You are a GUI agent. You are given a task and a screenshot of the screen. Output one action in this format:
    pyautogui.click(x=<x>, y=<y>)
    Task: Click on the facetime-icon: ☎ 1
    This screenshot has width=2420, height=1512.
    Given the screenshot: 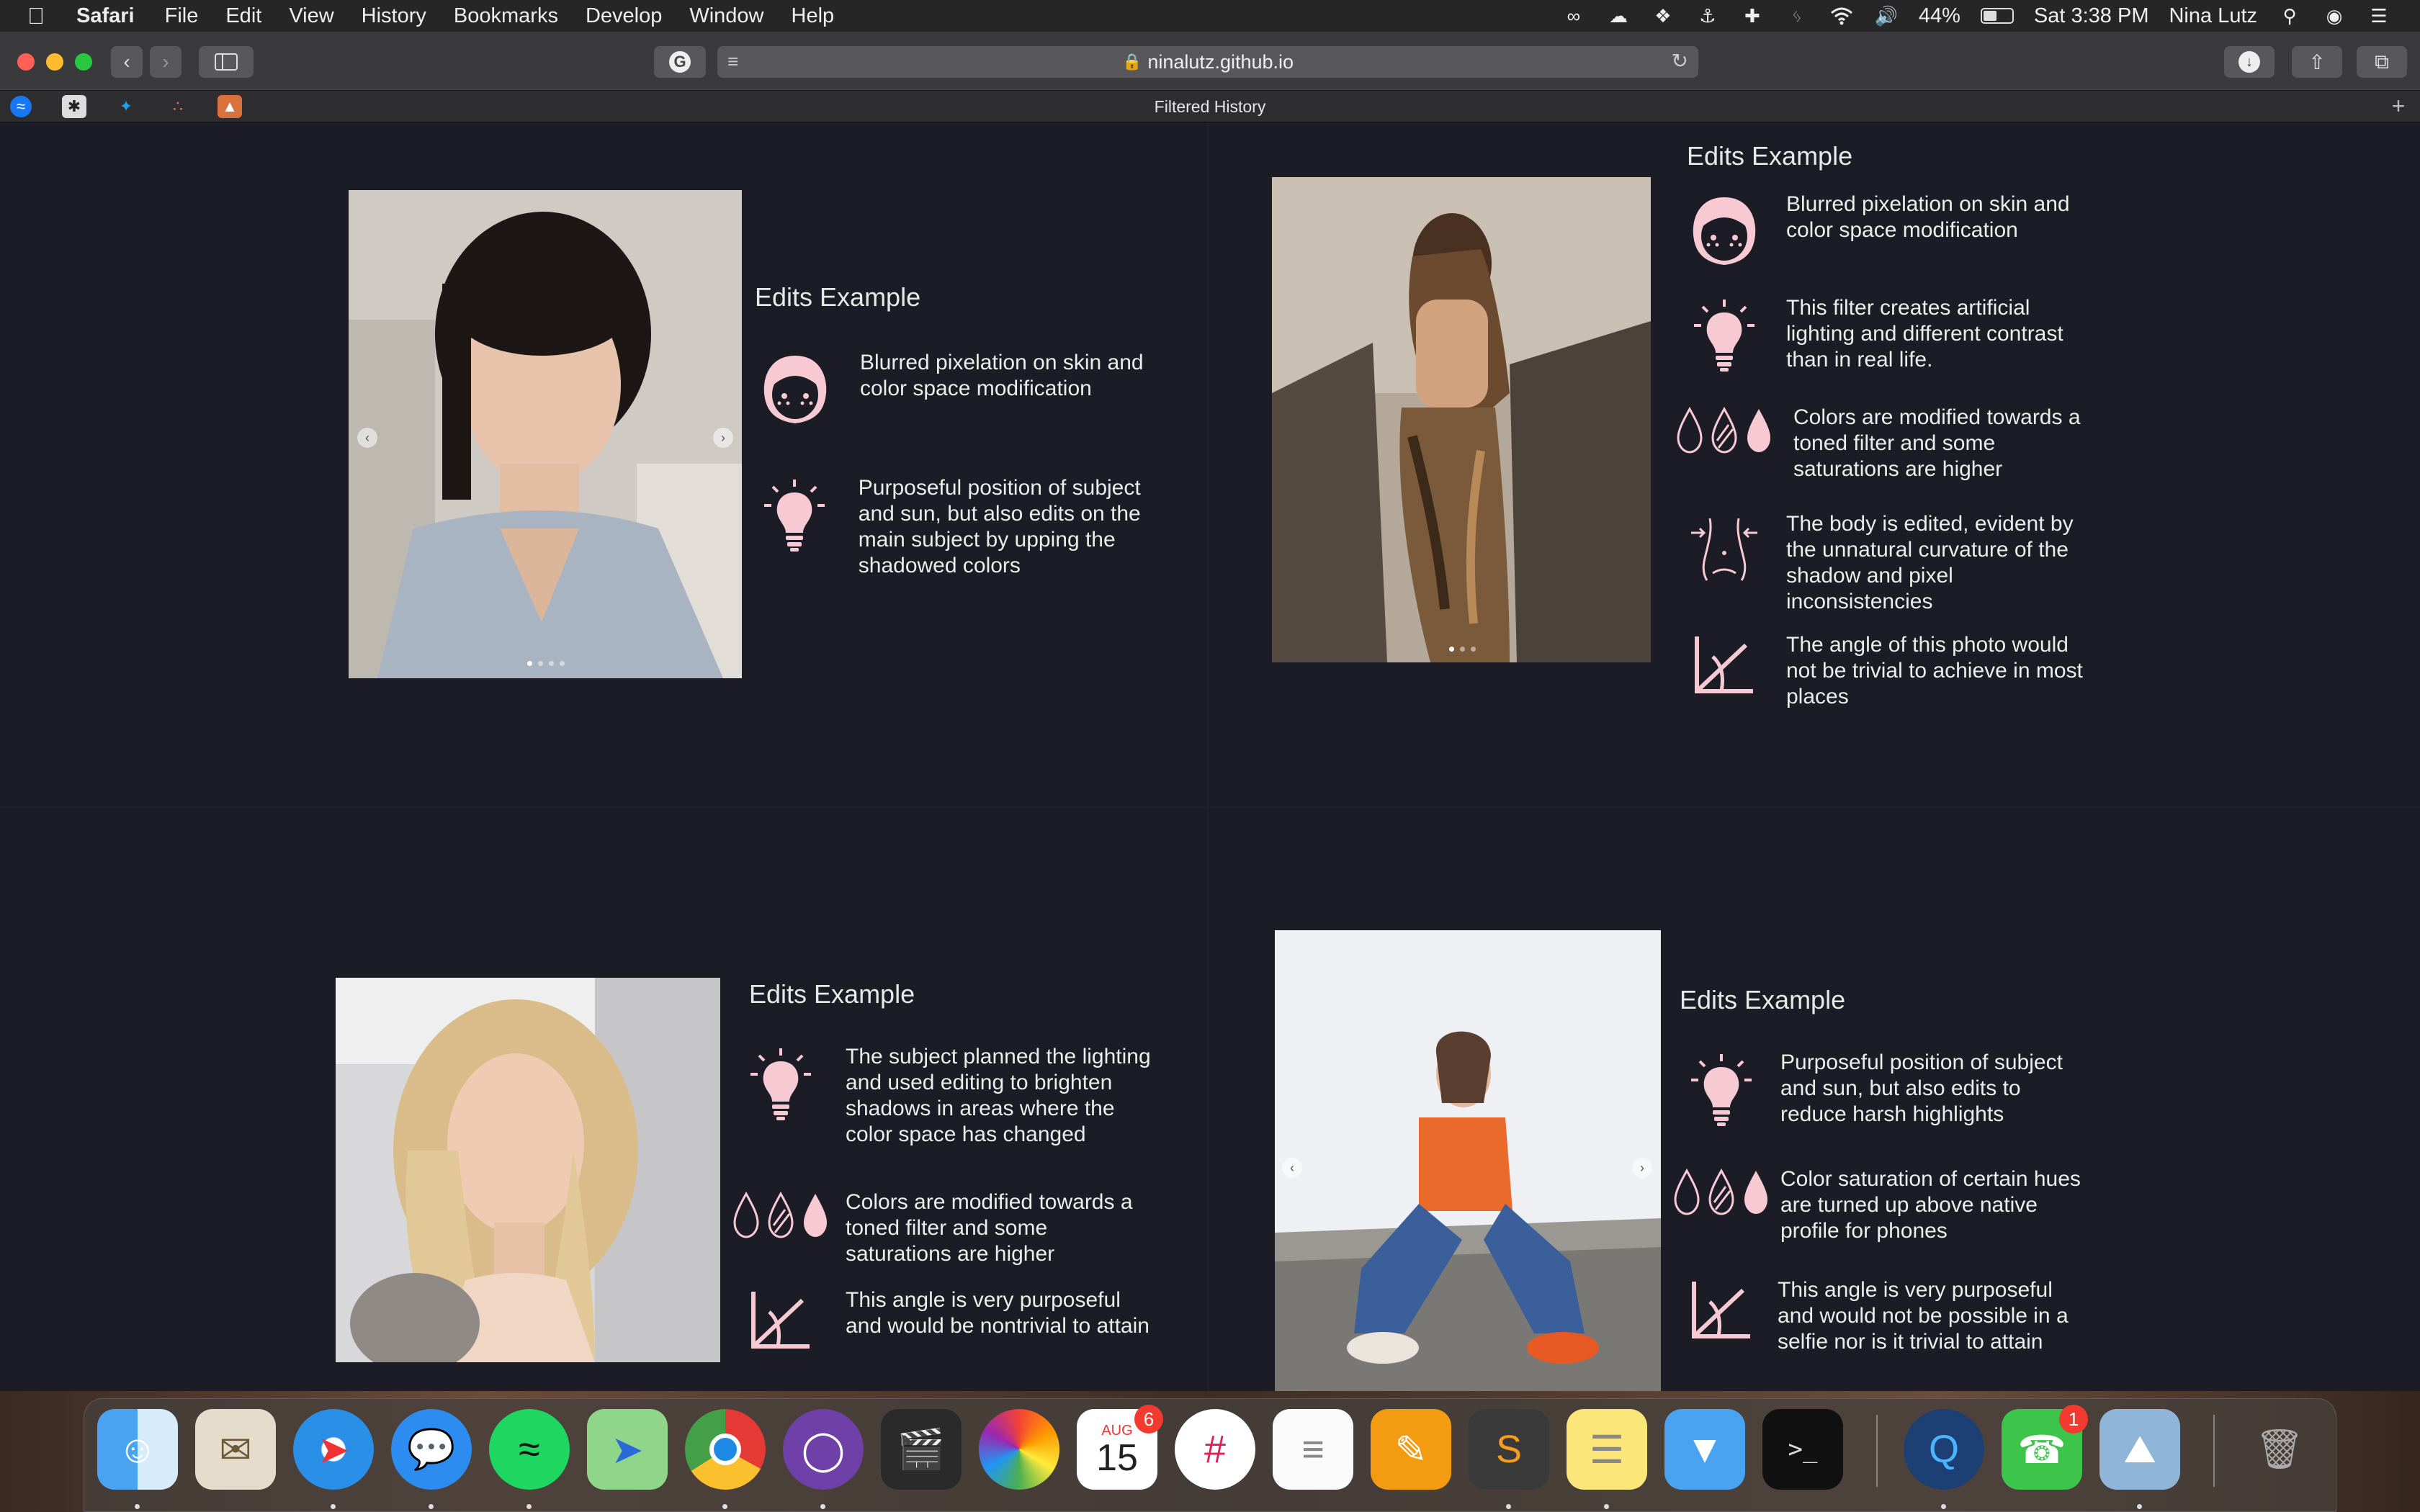 What is the action you would take?
    pyautogui.click(x=2045, y=1447)
    